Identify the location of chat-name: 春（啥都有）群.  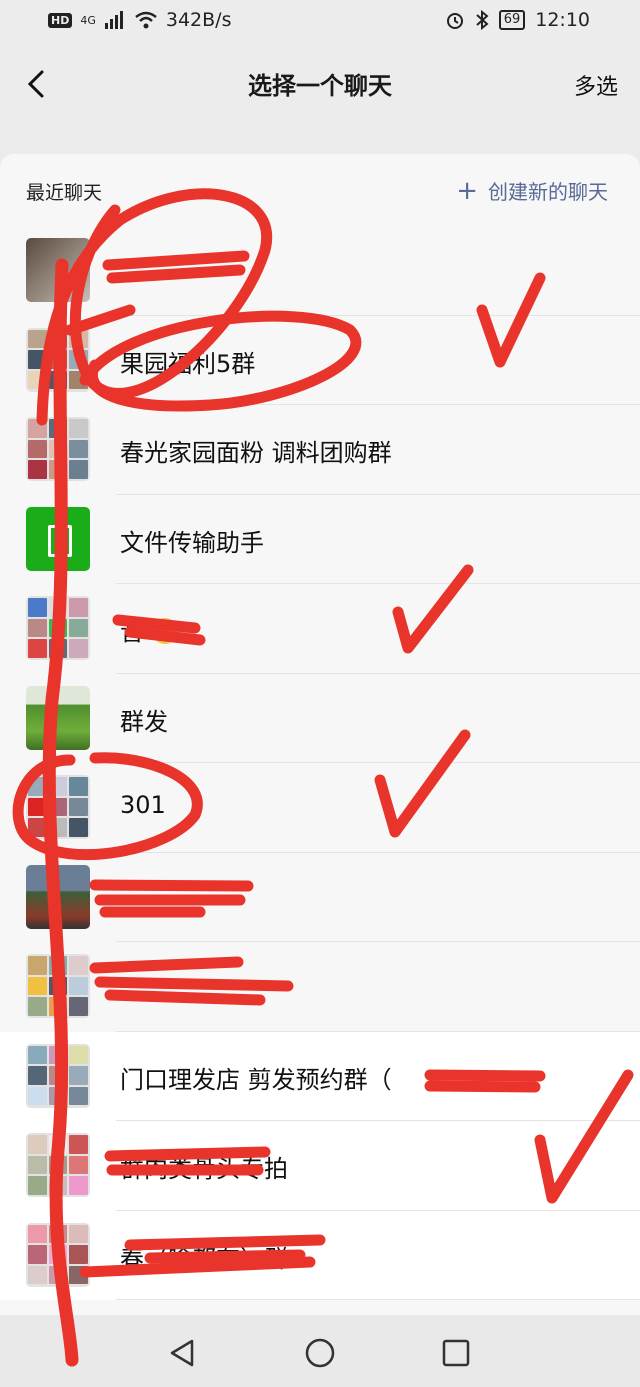
(204, 1258).